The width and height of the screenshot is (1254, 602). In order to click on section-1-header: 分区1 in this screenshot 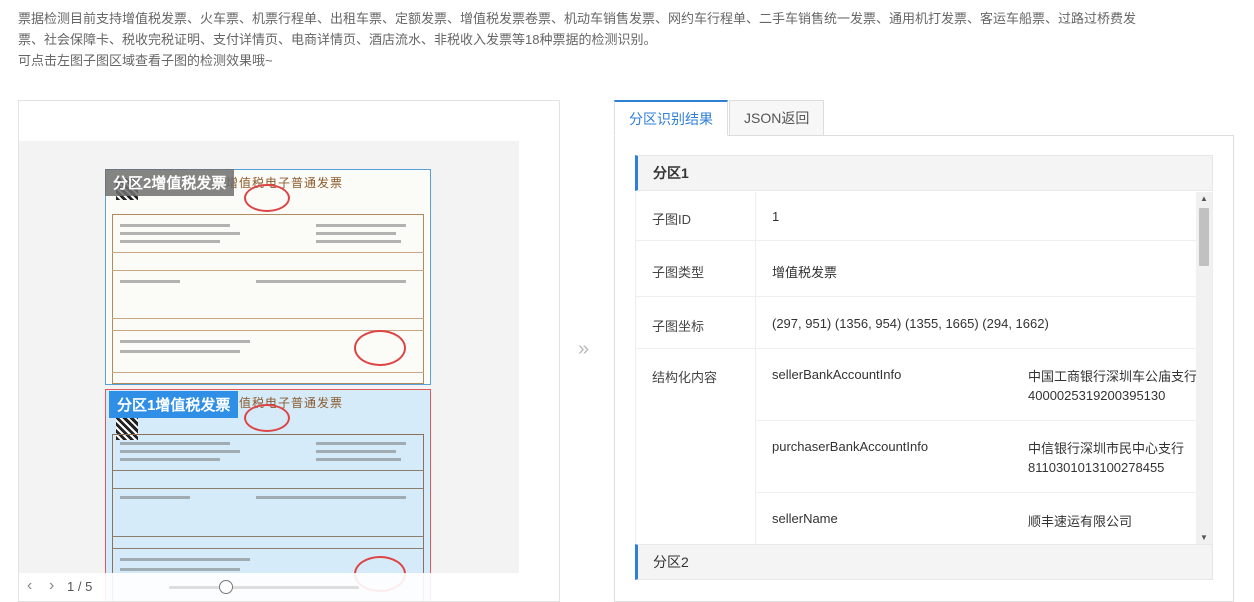, I will do `click(924, 173)`.